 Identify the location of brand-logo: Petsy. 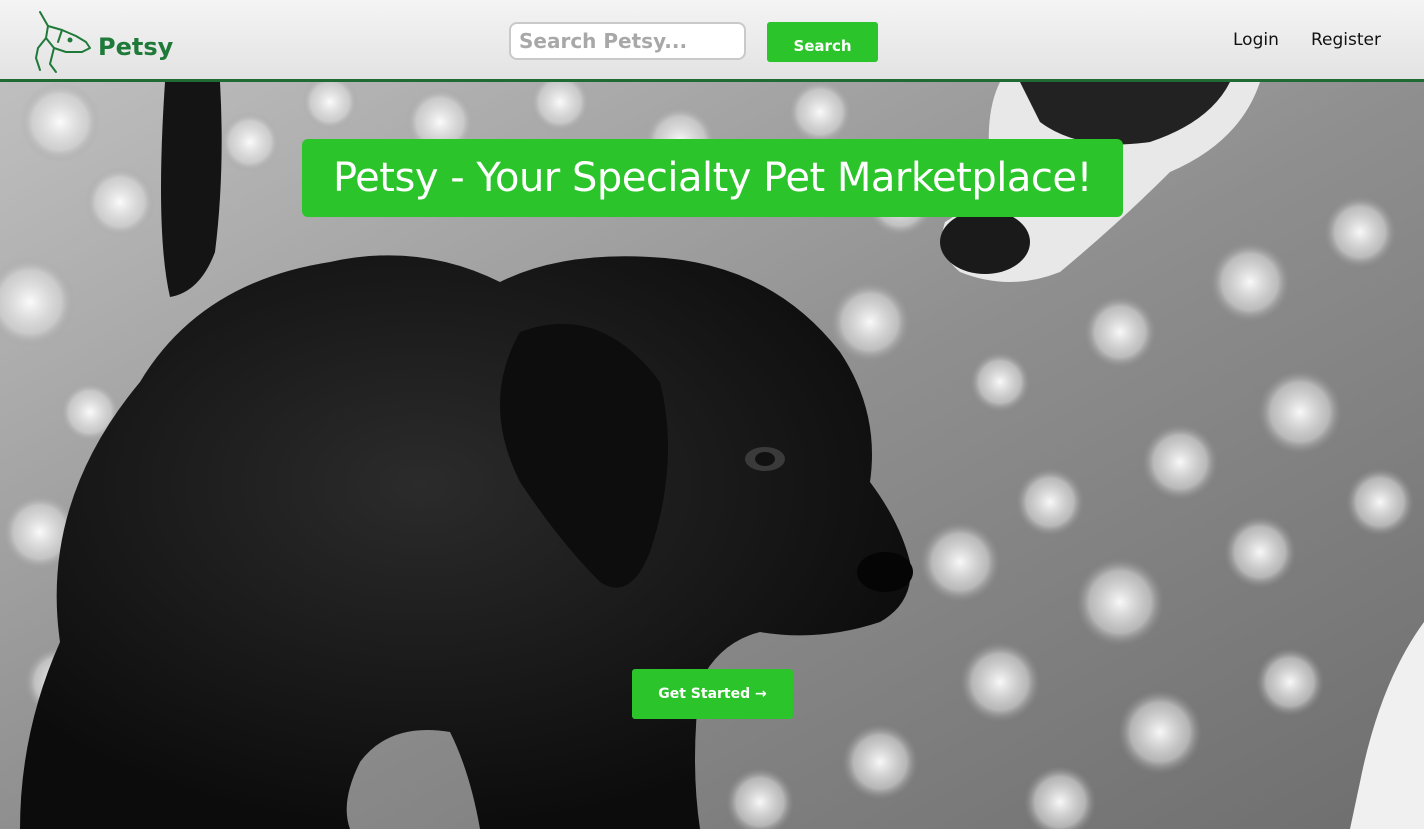
(102, 41).